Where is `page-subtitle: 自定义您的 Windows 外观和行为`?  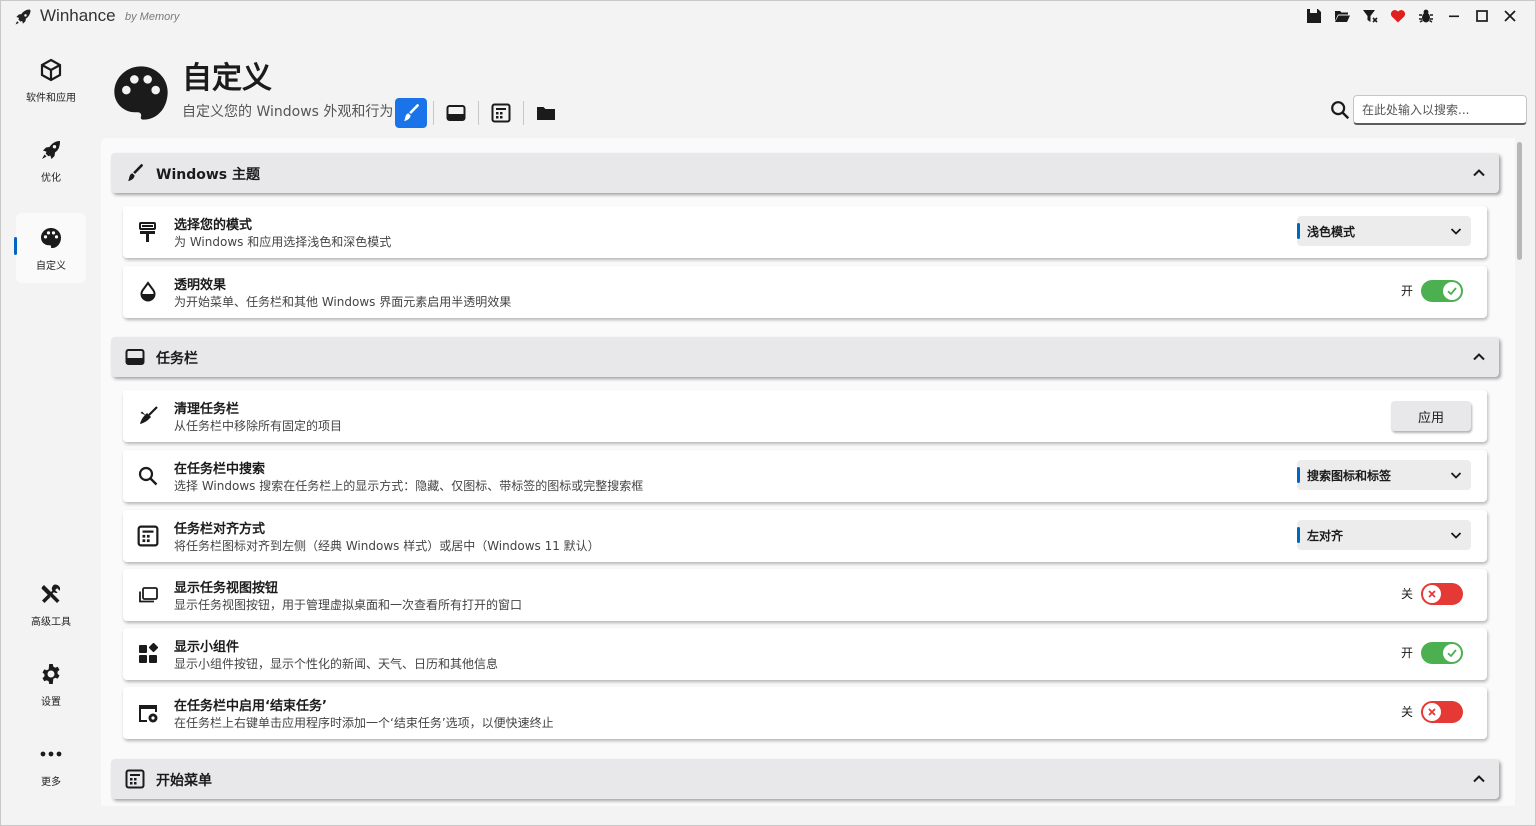
page-subtitle: 自定义您的 Windows 外观和行为 is located at coordinates (288, 112).